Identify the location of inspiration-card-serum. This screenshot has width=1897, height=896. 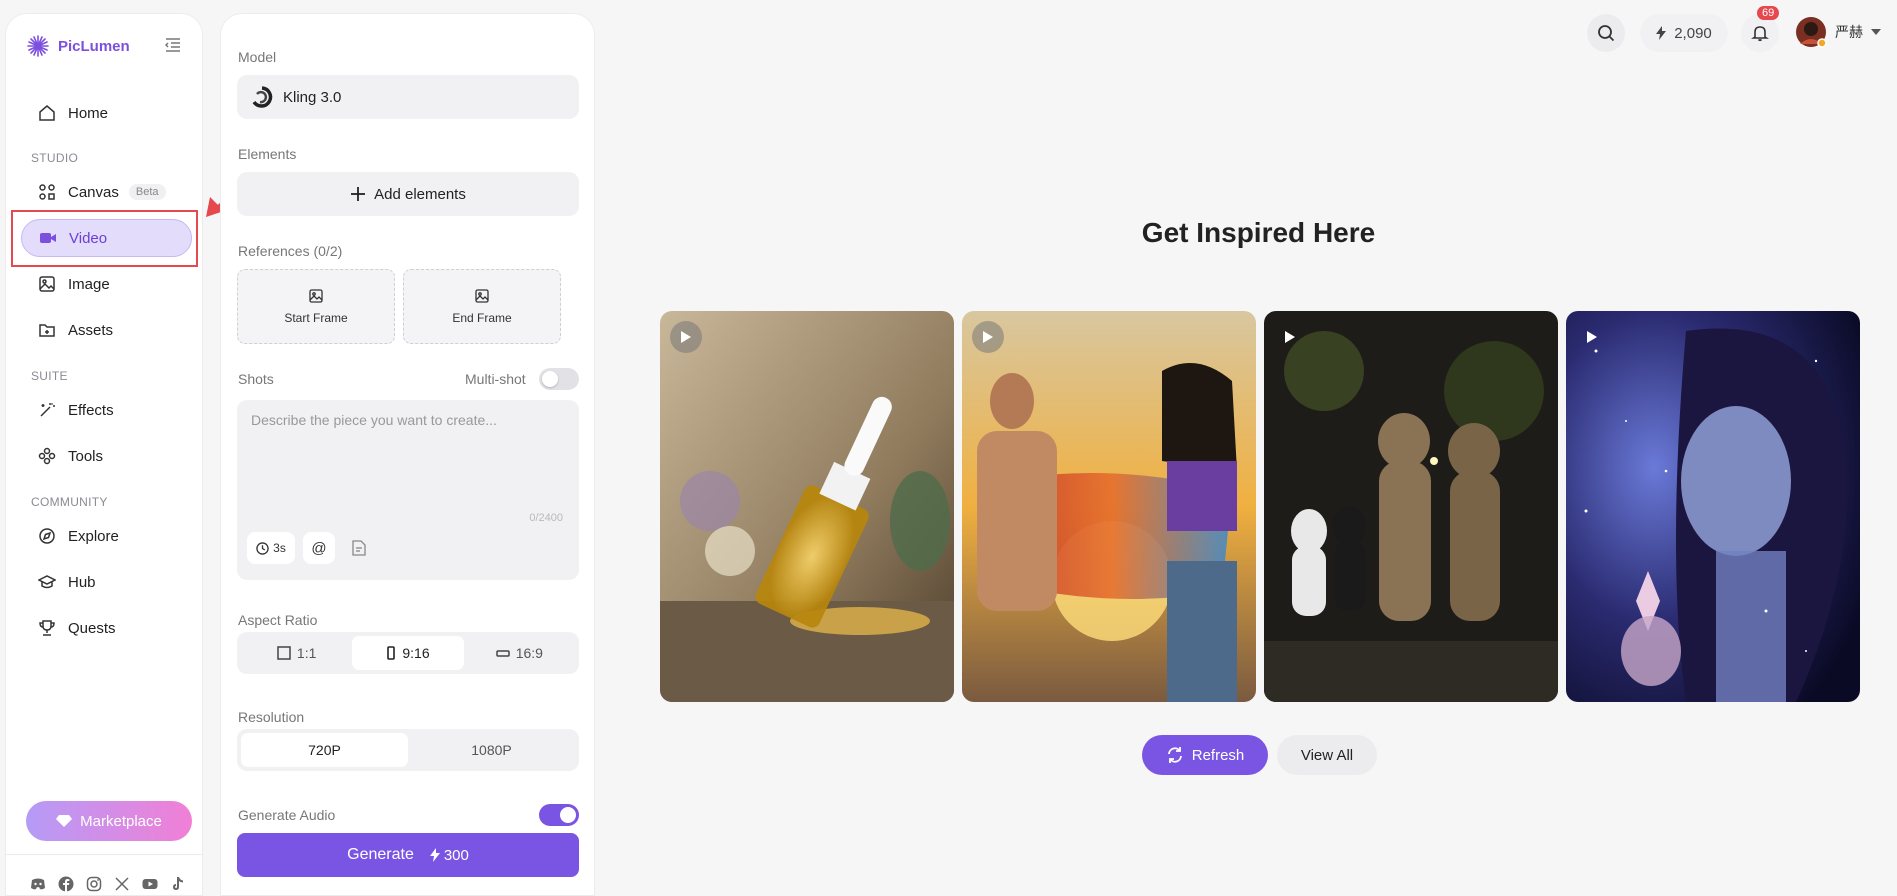
(807, 506).